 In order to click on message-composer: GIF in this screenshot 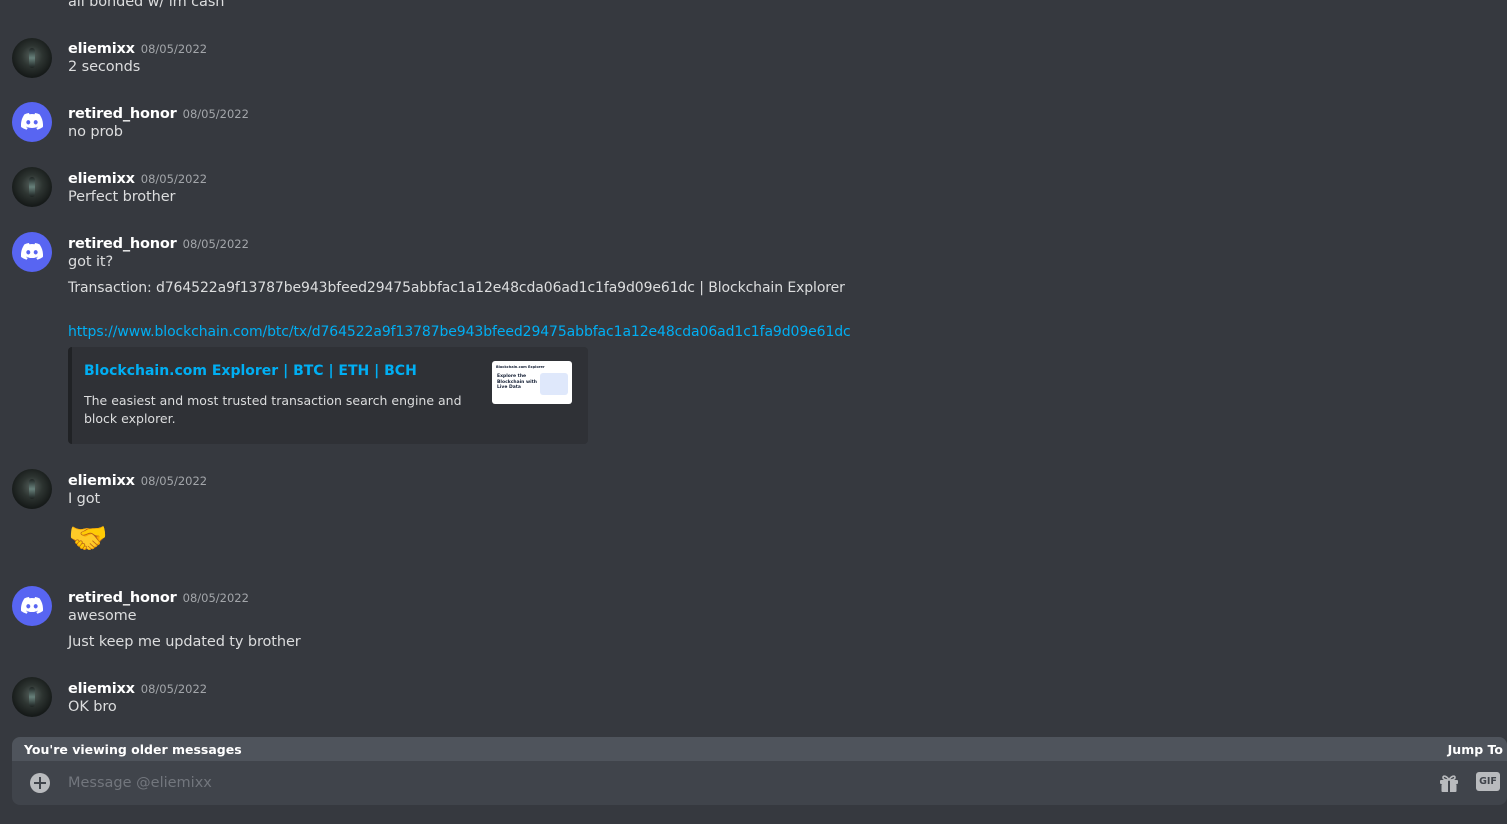, I will do `click(759, 783)`.